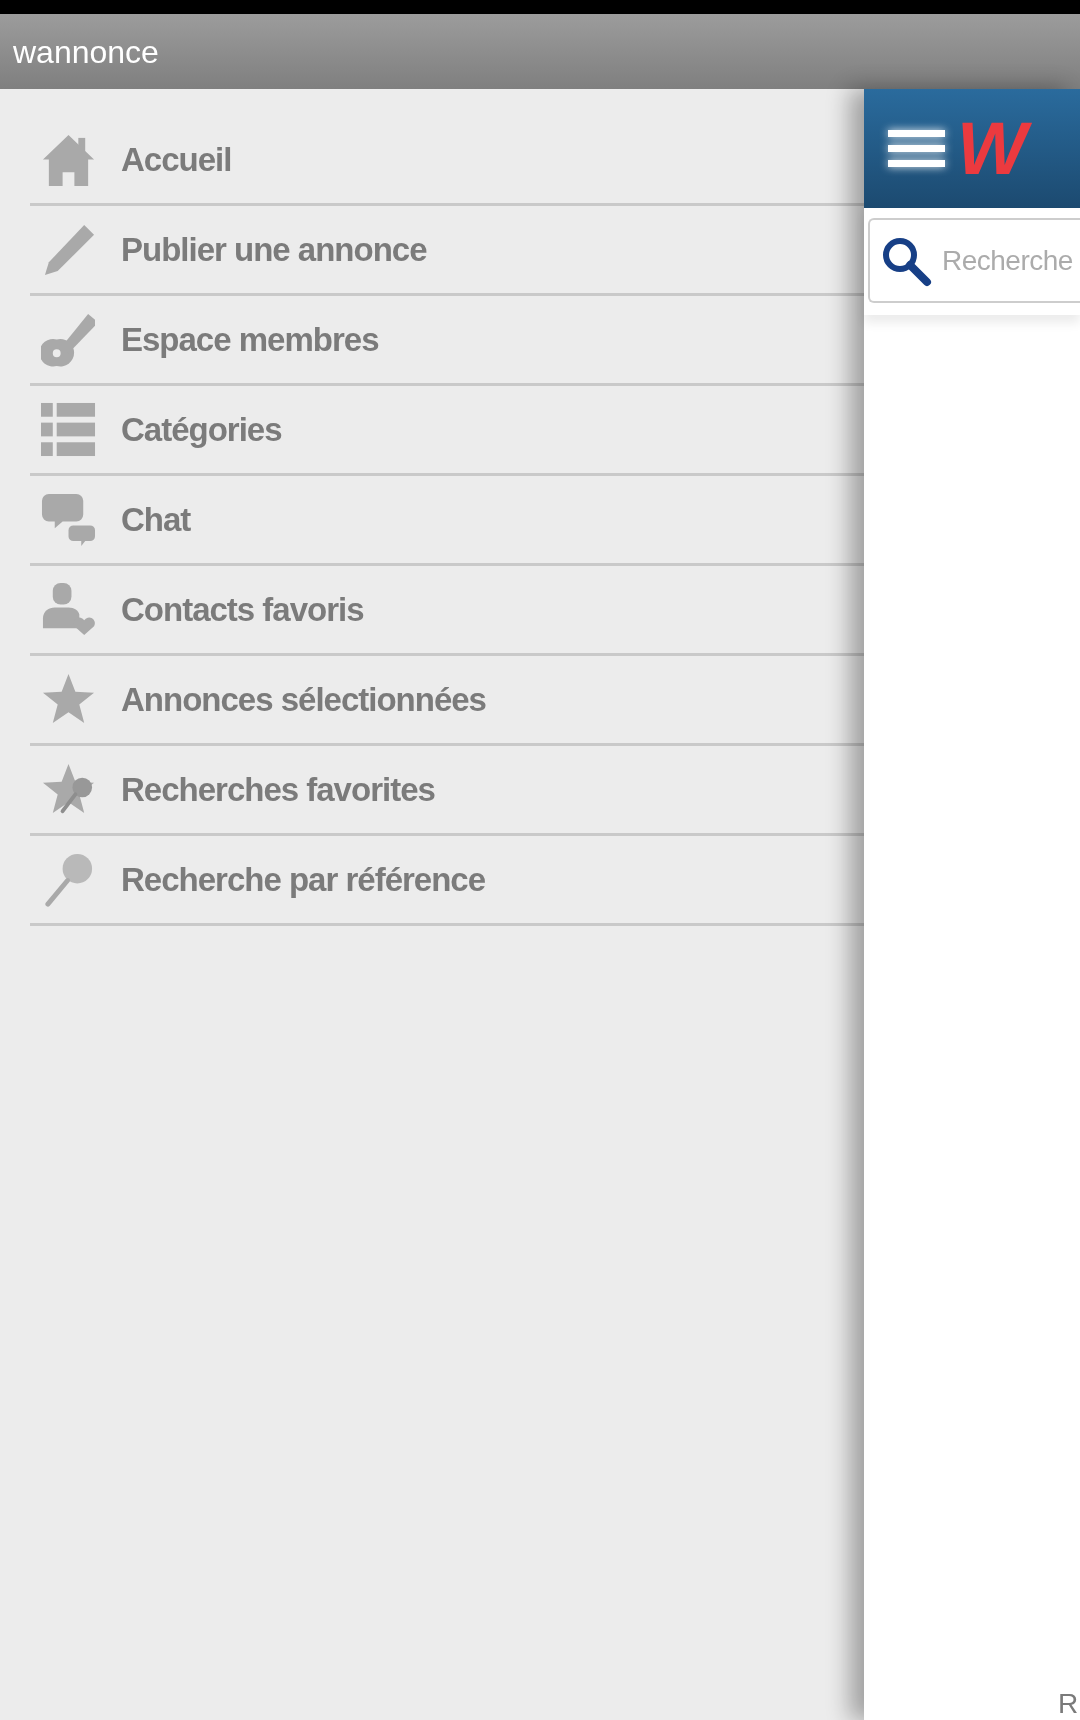 The width and height of the screenshot is (1080, 1720). What do you see at coordinates (974, 260) in the screenshot?
I see `search-field: Recherche` at bounding box center [974, 260].